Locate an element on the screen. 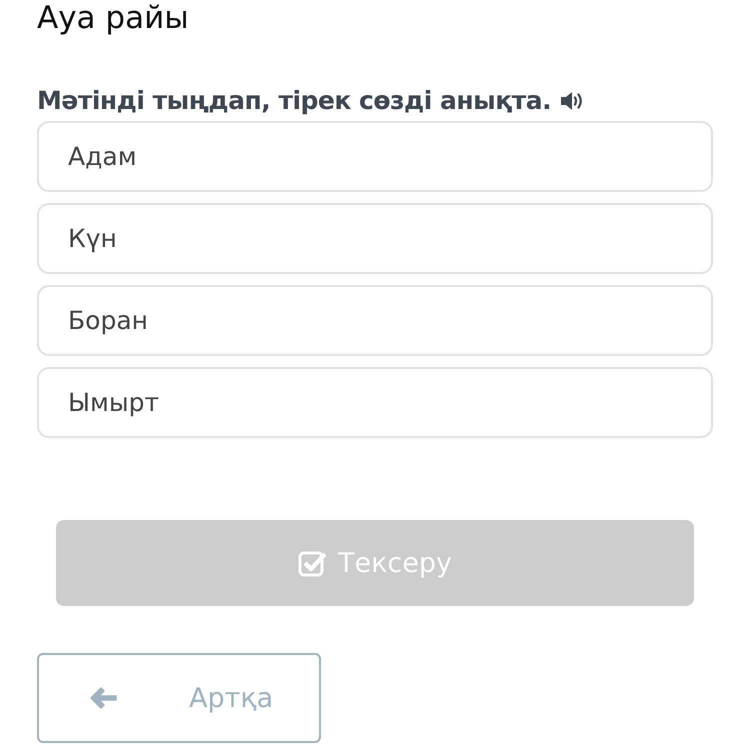 The height and width of the screenshot is (750, 750). answer-option: Боран is located at coordinates (375, 320).